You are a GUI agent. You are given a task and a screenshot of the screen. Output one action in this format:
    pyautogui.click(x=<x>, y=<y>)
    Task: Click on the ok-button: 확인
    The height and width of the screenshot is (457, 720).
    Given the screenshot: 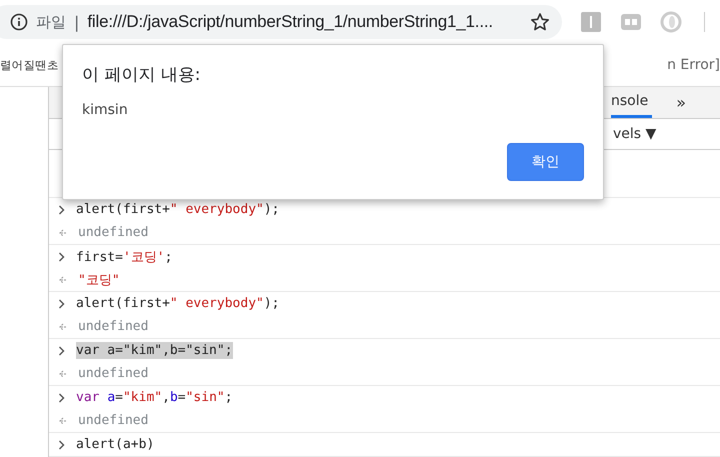 What is the action you would take?
    pyautogui.click(x=545, y=162)
    